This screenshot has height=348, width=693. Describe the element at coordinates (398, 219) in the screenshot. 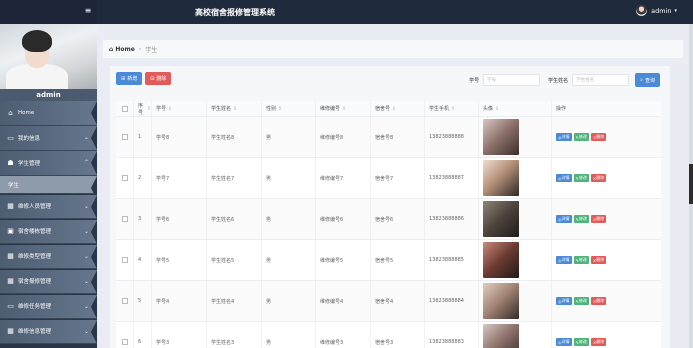

I see `cell-dorm: 宿舍号6` at that location.